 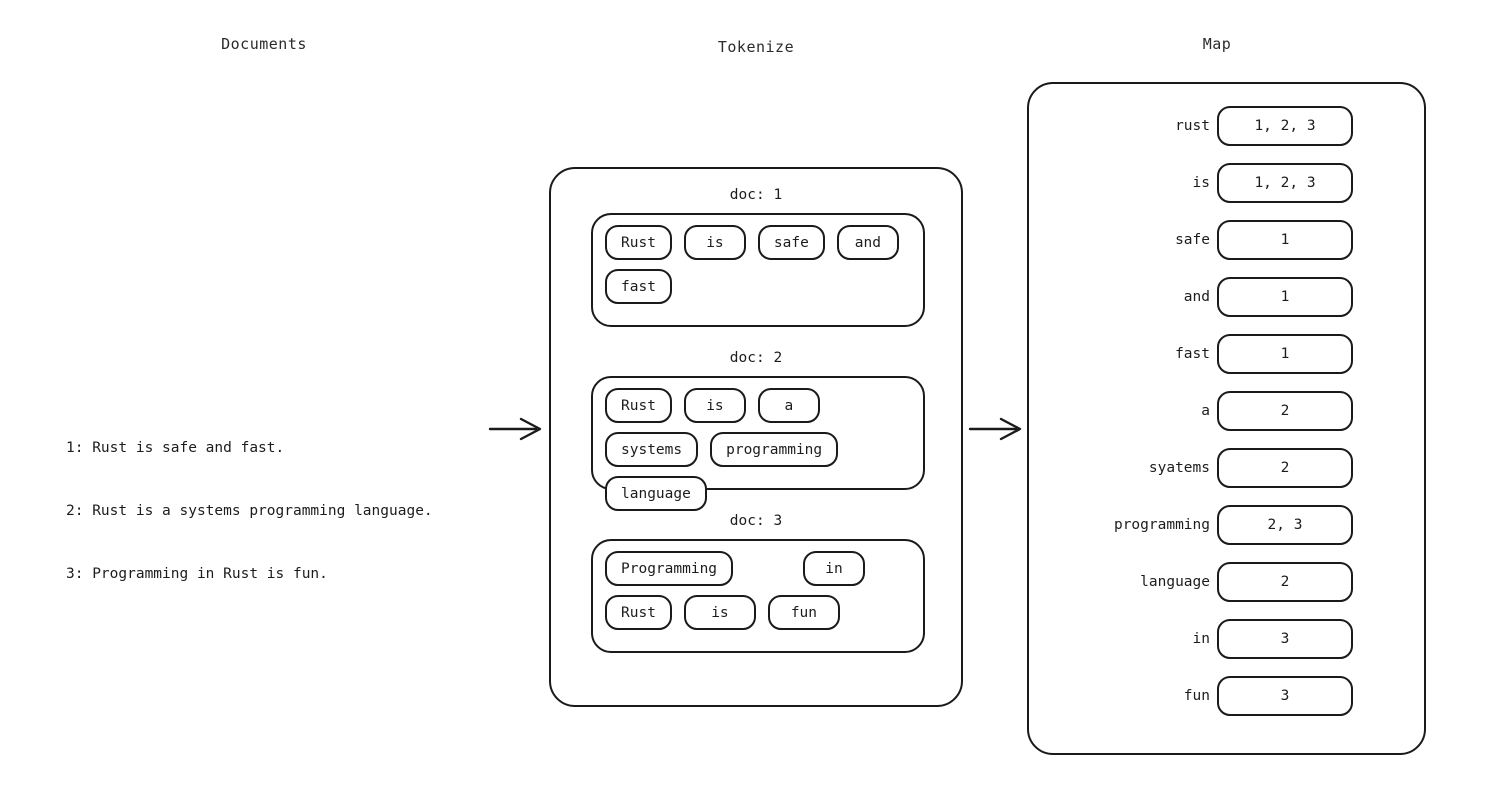 What do you see at coordinates (774, 449) in the screenshot?
I see `token: programming` at bounding box center [774, 449].